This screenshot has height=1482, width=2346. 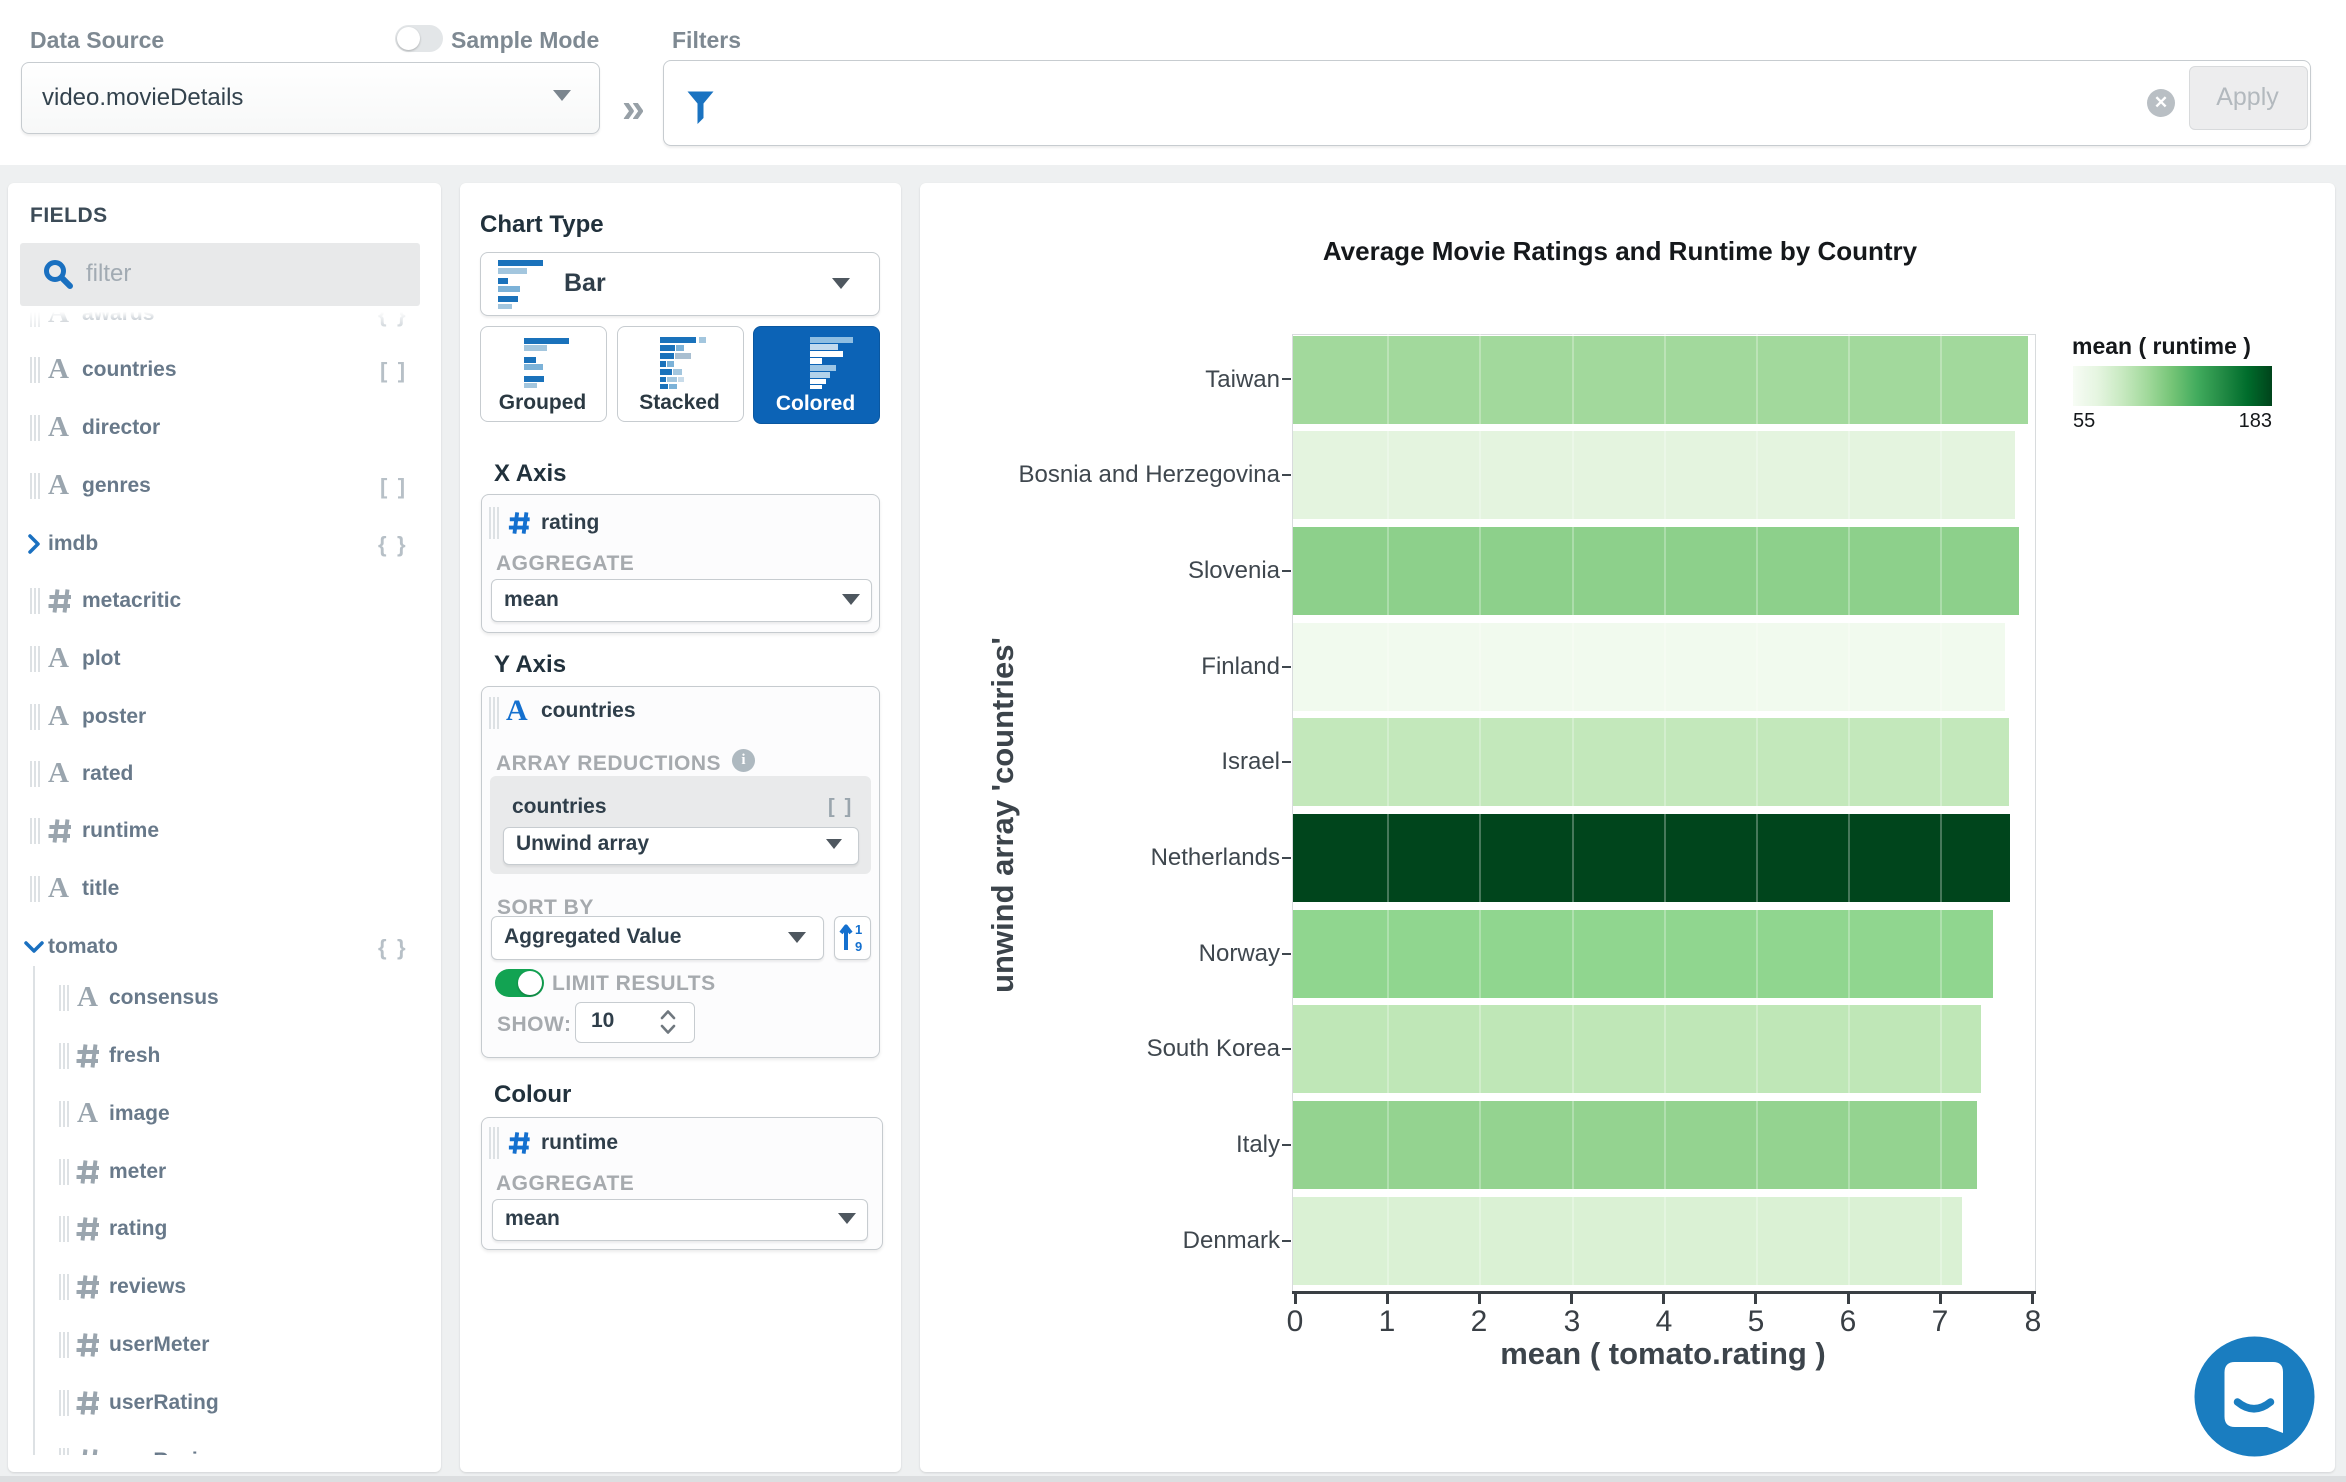 What do you see at coordinates (858, 945) in the screenshot?
I see `svg-text: 9` at bounding box center [858, 945].